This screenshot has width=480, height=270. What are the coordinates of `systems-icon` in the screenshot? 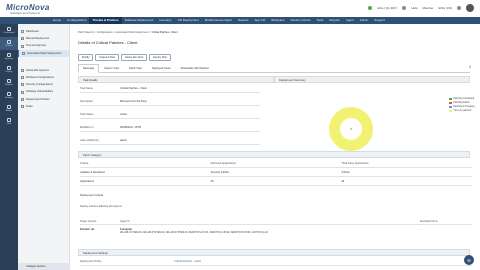 It's located at (9, 55).